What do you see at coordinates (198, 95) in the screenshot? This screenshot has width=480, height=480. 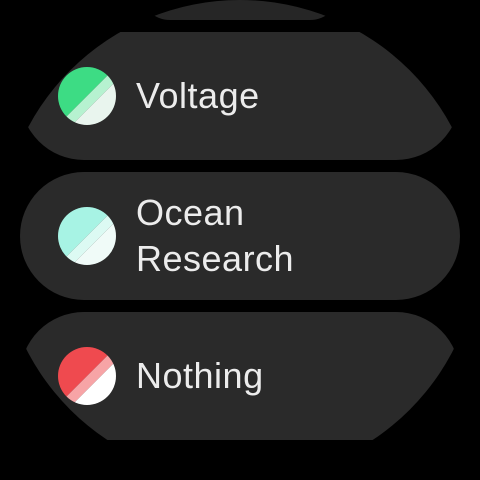 I see `list-item-label: Voltage` at bounding box center [198, 95].